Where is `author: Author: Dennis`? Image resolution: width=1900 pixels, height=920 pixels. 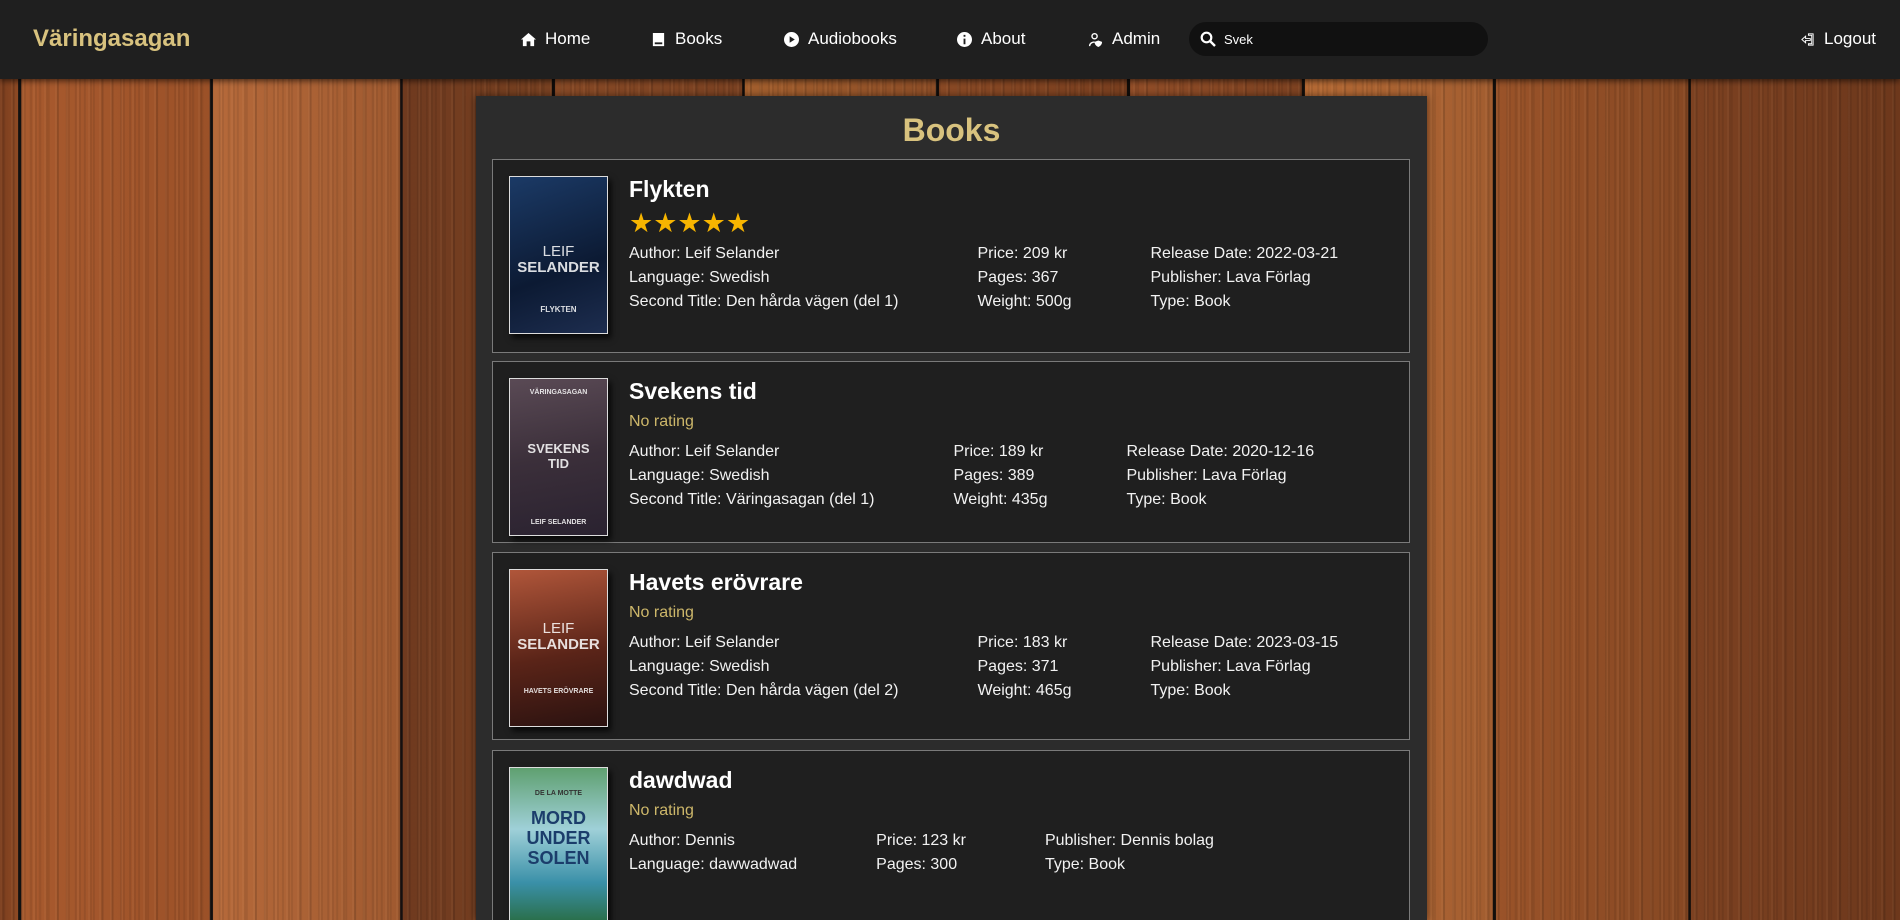 author: Author: Dennis is located at coordinates (682, 840).